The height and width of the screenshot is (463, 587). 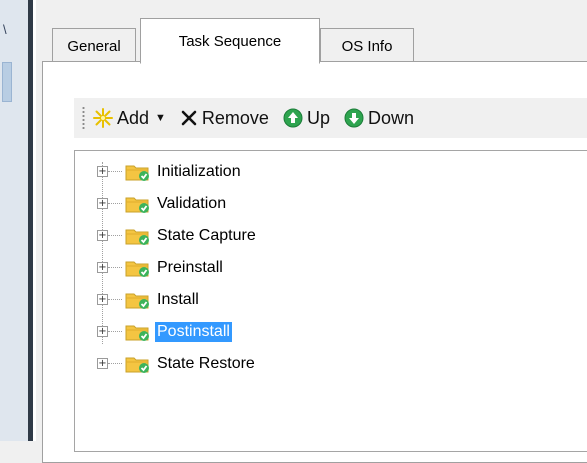 I want to click on tree-item-label: State Capture, so click(x=206, y=235).